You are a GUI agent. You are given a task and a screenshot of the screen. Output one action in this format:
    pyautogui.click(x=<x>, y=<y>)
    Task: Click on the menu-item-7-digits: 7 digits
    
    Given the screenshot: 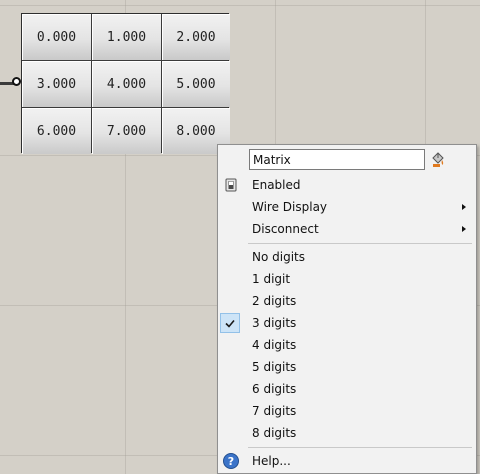 What is the action you would take?
    pyautogui.click(x=347, y=411)
    